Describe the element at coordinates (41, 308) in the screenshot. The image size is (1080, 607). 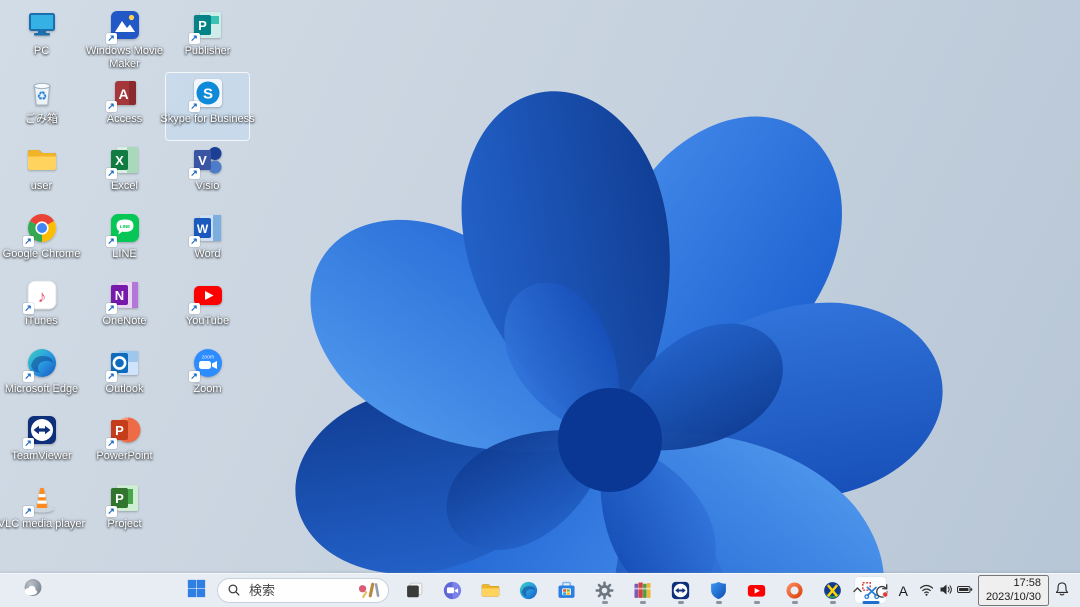
I see `desktop-icon-itunes: ♪ ↗ iTunes` at that location.